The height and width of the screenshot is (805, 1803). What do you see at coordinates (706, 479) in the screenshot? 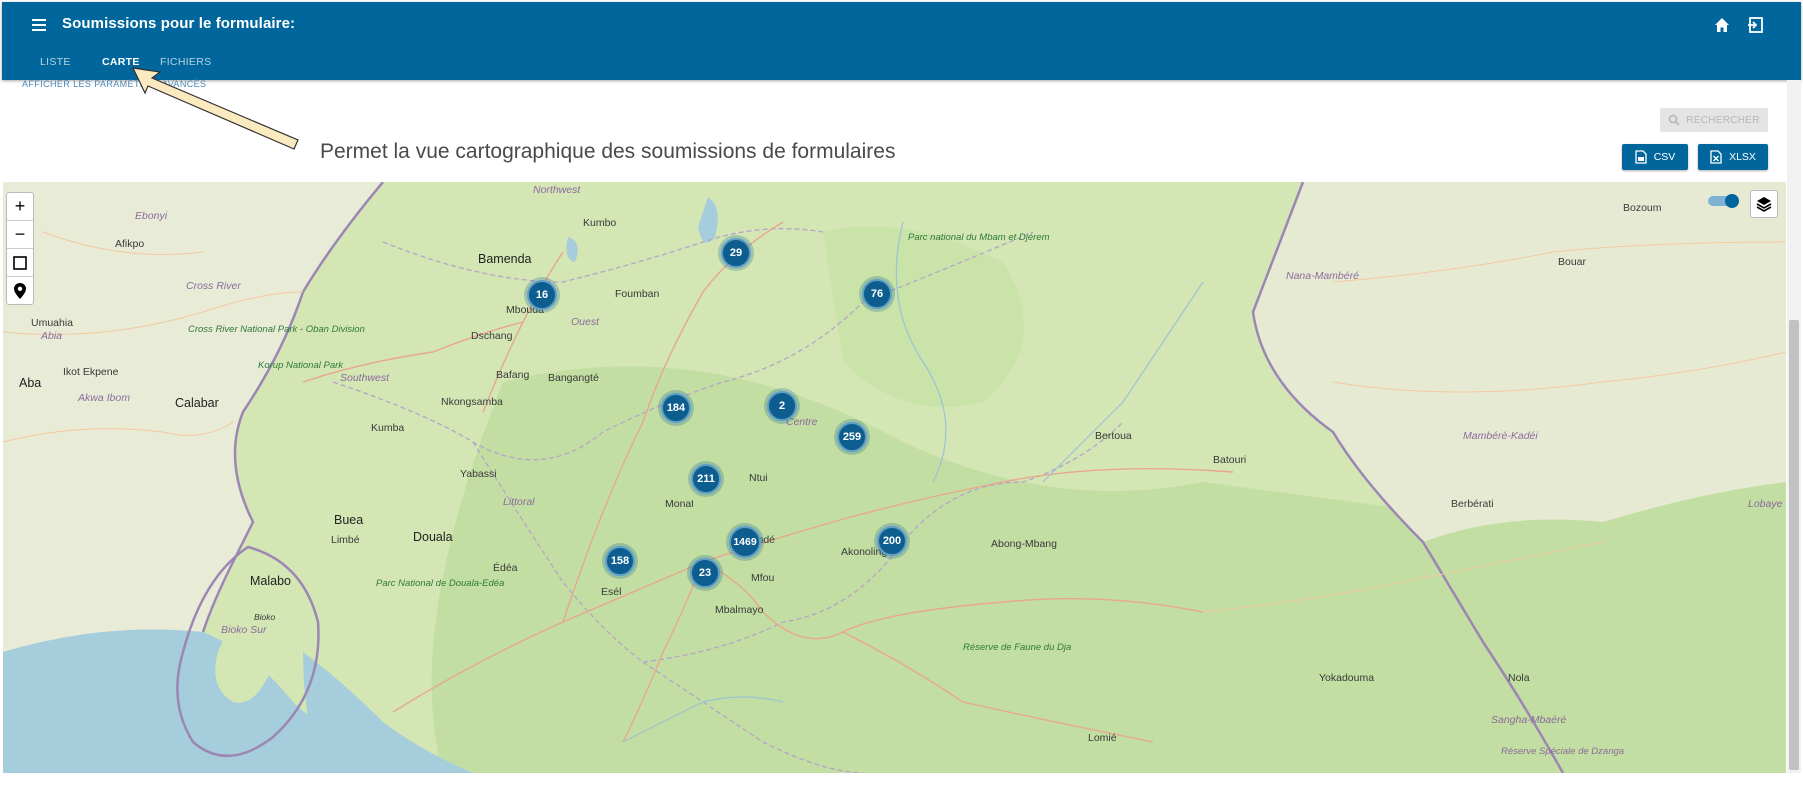
I see `cluster-marker: 211` at bounding box center [706, 479].